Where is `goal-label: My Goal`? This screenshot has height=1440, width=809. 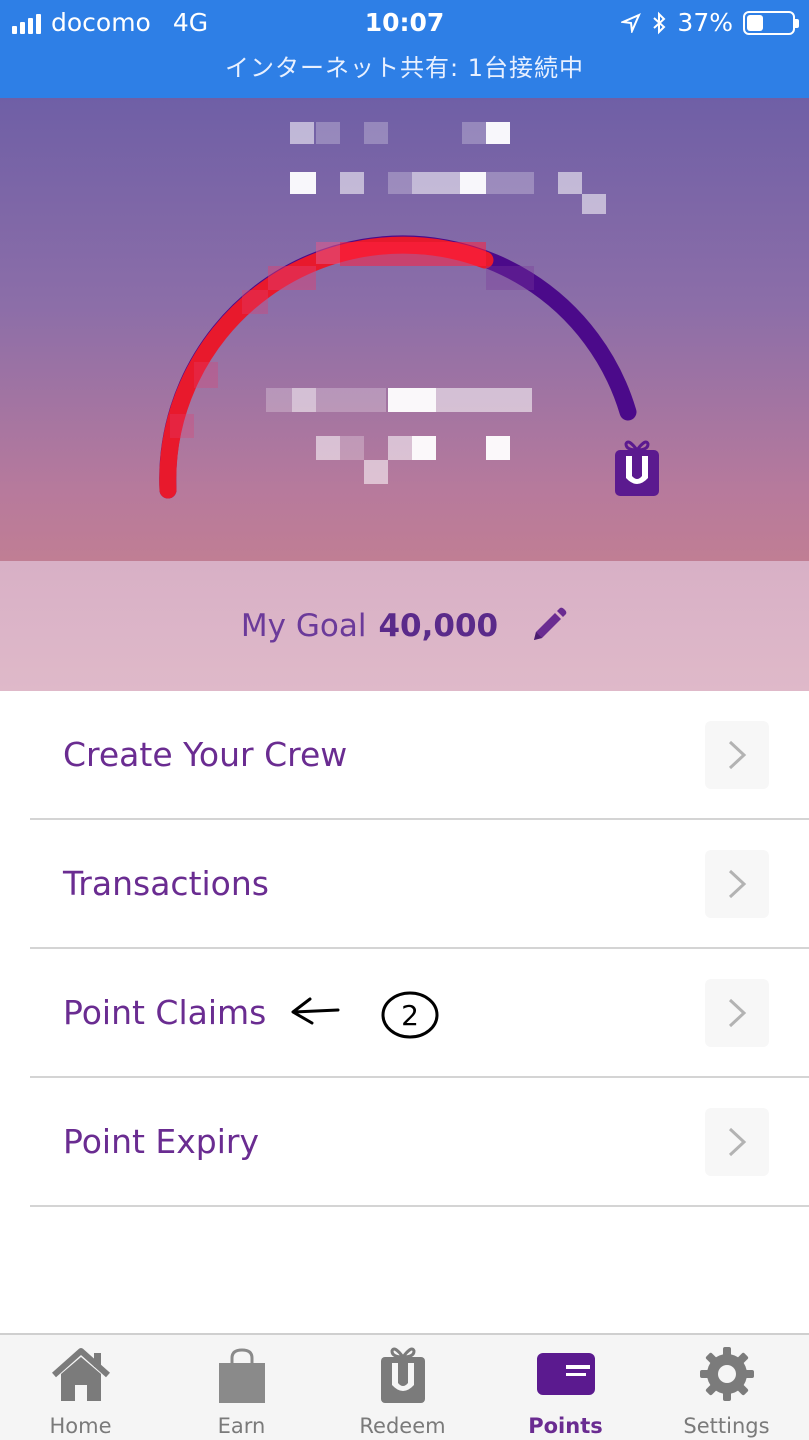
goal-label: My Goal is located at coordinates (303, 626).